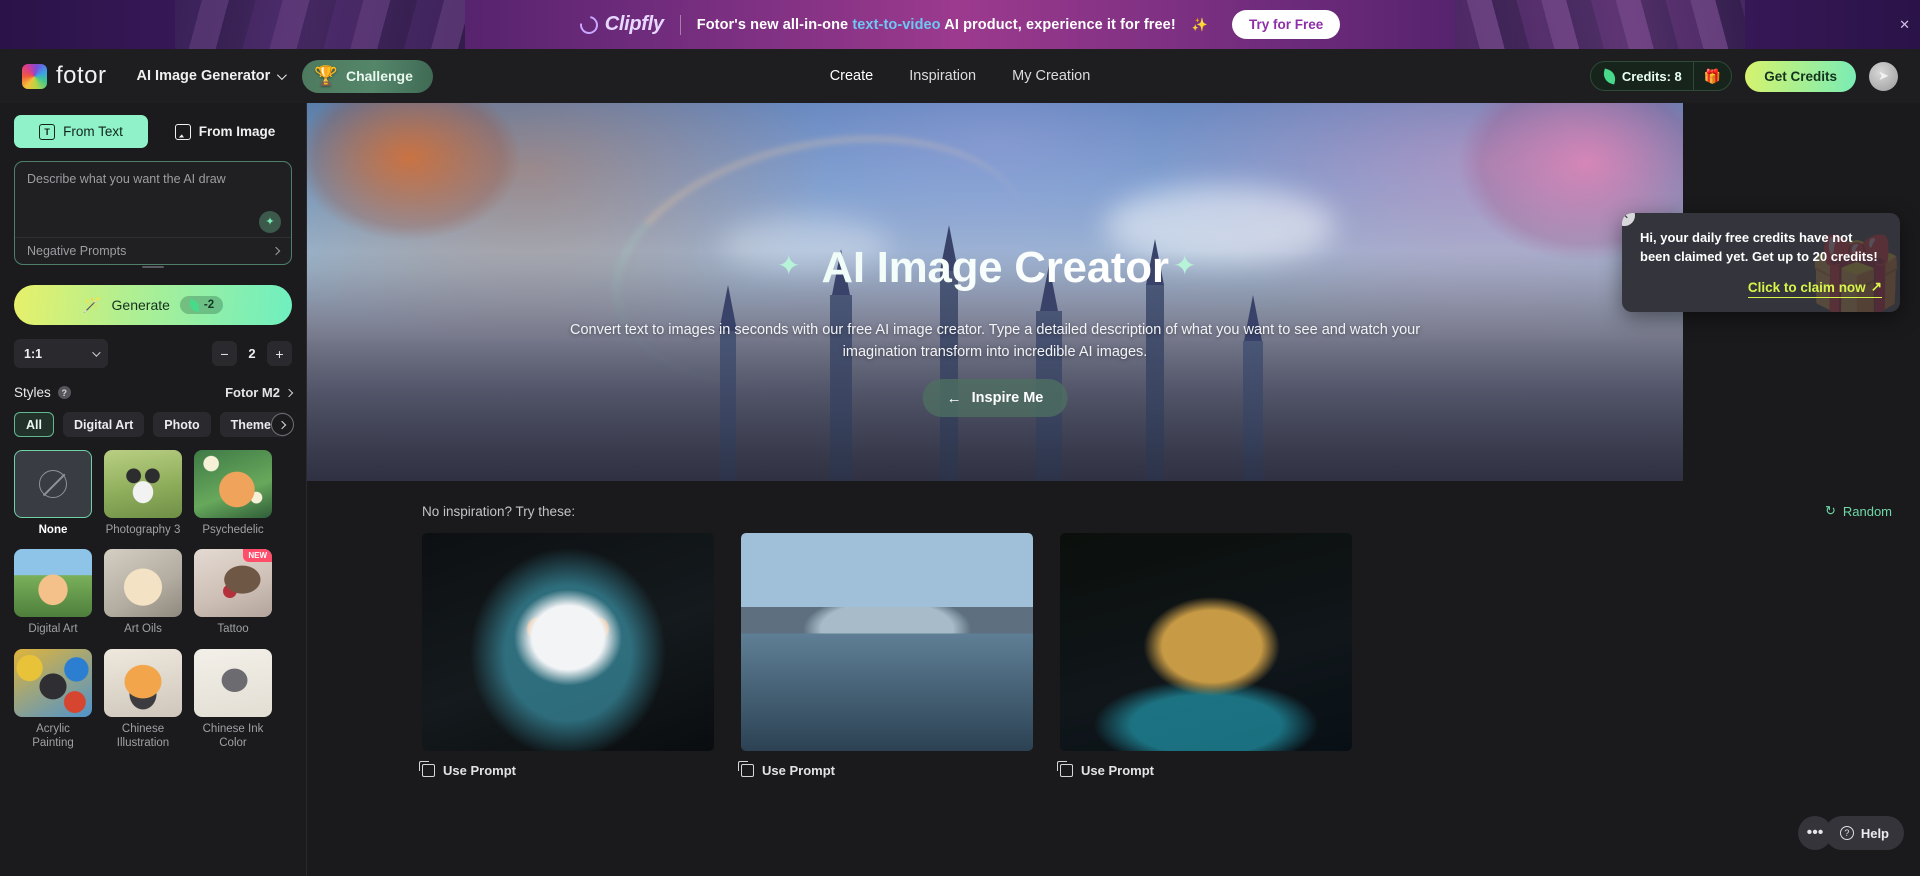  What do you see at coordinates (153, 131) in the screenshot?
I see `source-tabs: T From Text From Image` at bounding box center [153, 131].